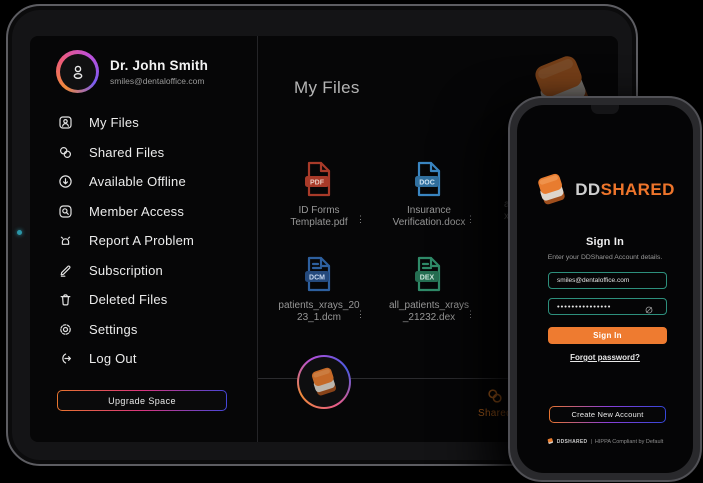  Describe the element at coordinates (65, 300) in the screenshot. I see `trash-icon` at that location.